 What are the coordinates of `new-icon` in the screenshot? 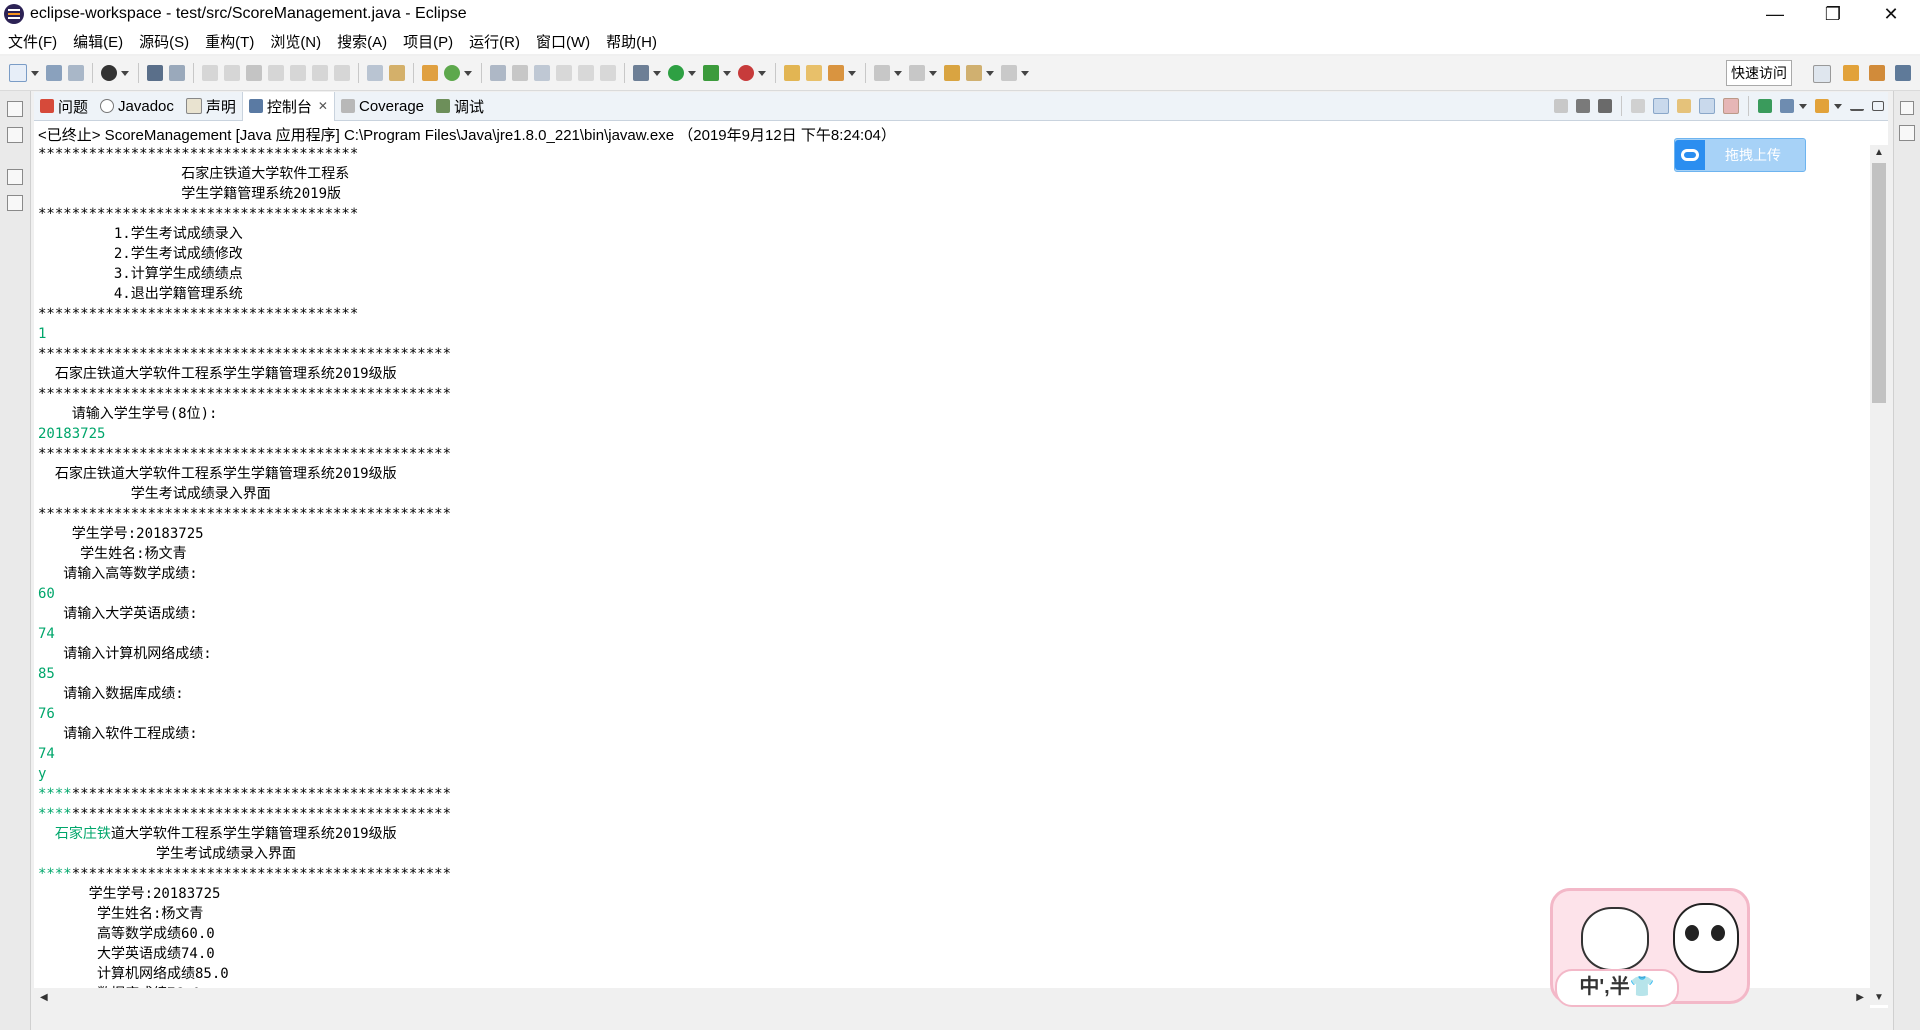 It's located at (18, 73).